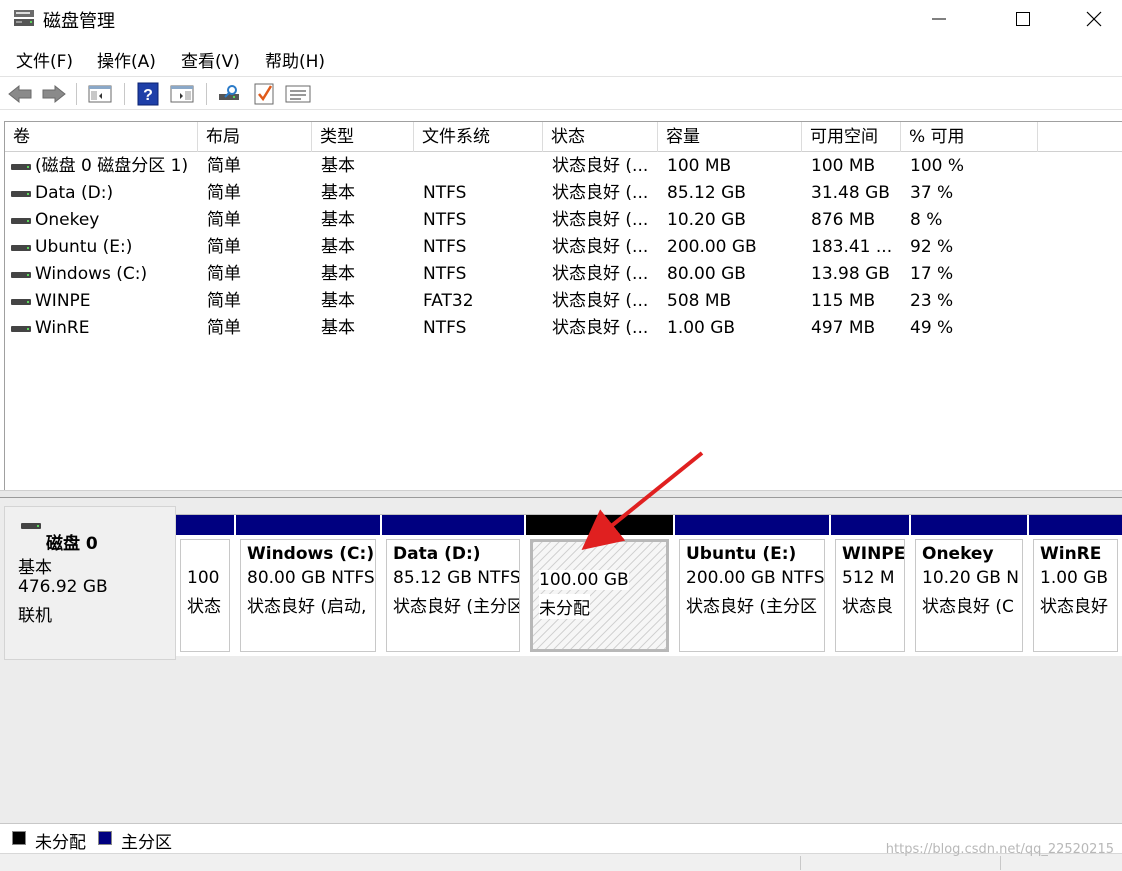 The image size is (1122, 871). Describe the element at coordinates (600, 137) in the screenshot. I see `column-header-status: 状态` at that location.